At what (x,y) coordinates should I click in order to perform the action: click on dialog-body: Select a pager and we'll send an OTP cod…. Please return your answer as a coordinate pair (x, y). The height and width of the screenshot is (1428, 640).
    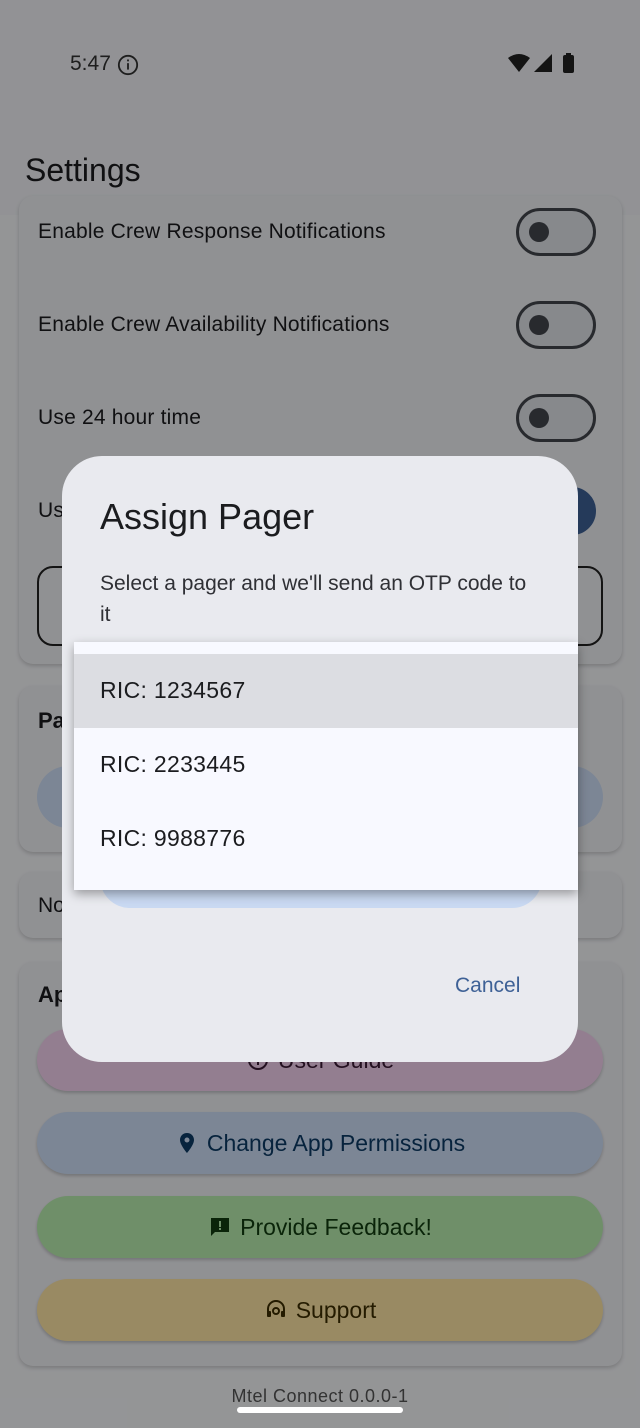
    Looking at the image, I should click on (313, 599).